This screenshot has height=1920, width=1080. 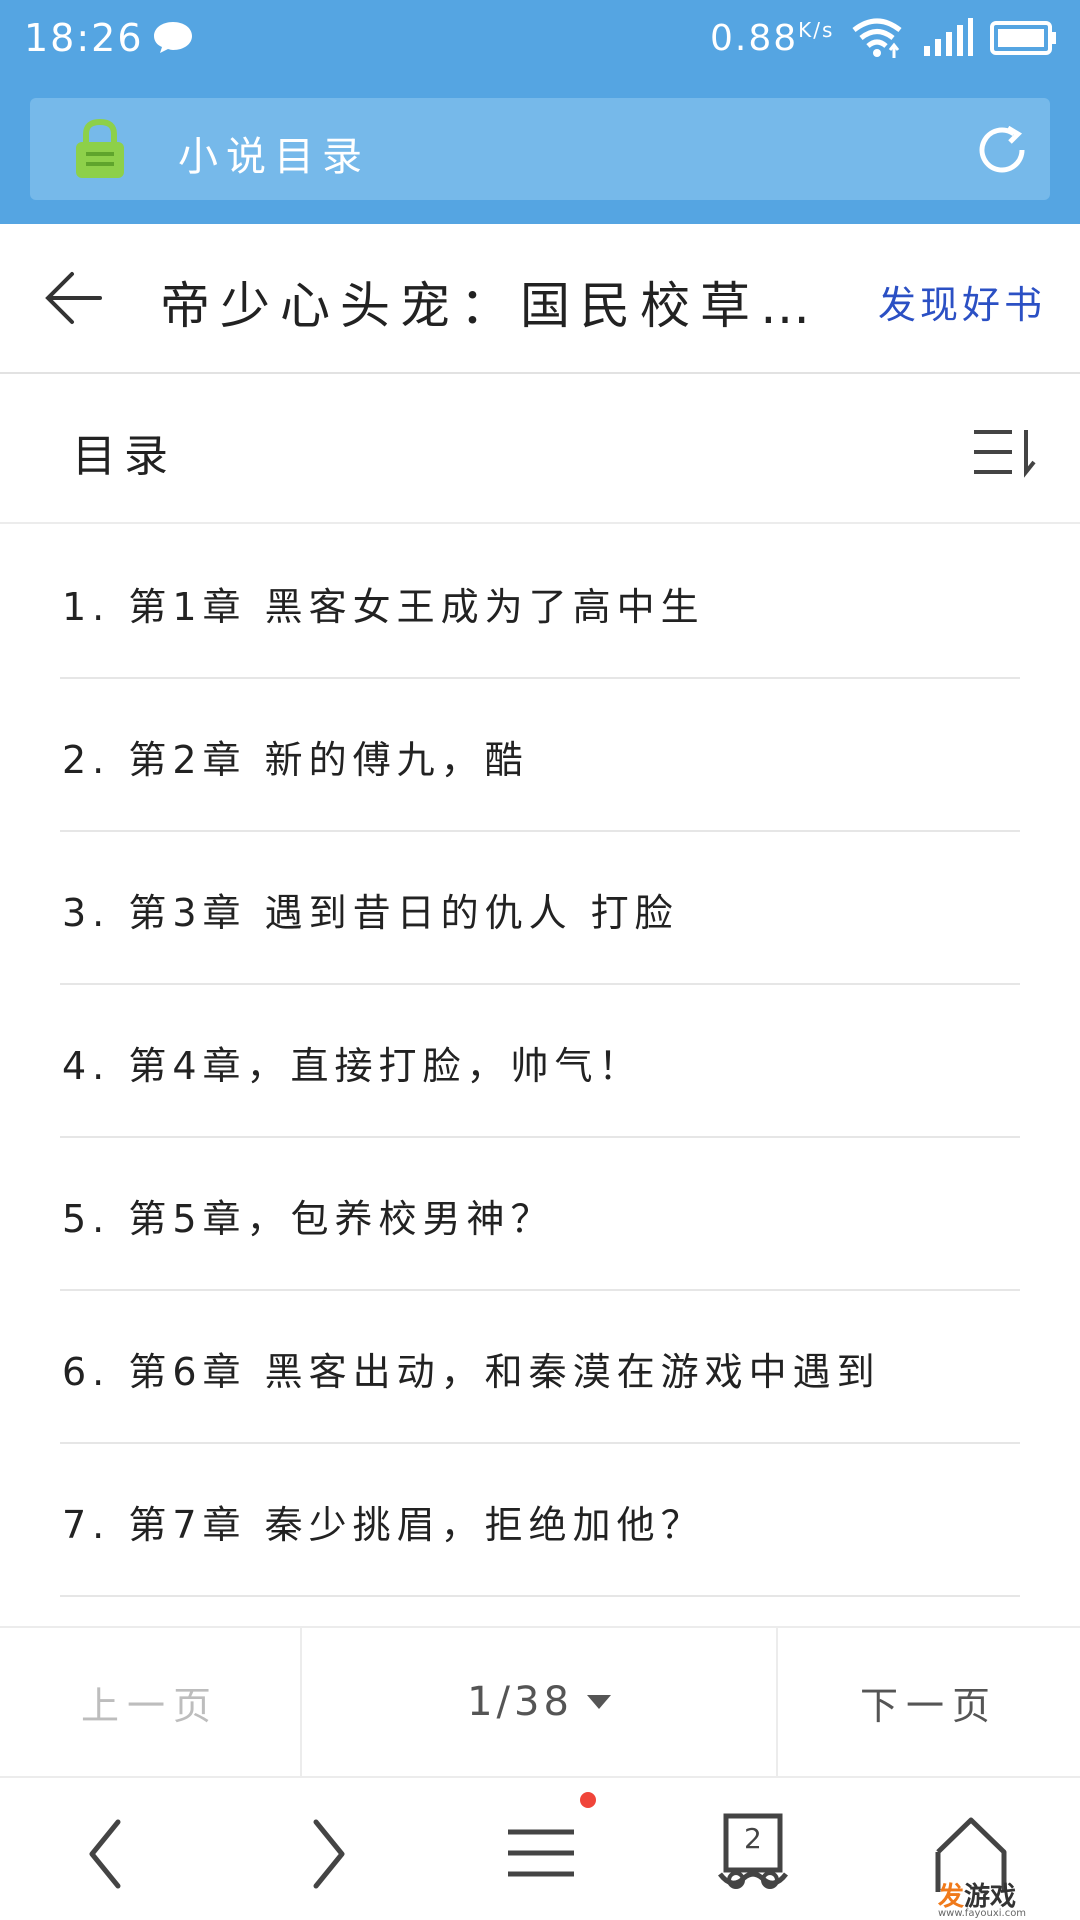 What do you see at coordinates (327, 1853) in the screenshot?
I see `forward-icon` at bounding box center [327, 1853].